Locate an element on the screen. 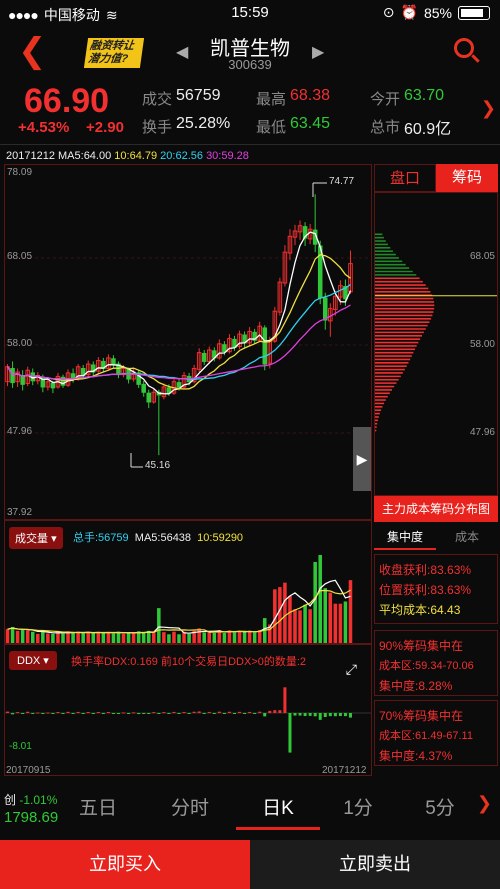 Image resolution: width=500 pixels, height=889 pixels. volume-panel: 成交量 ▾ 总手:56759 MA5:56438 10:59290 is located at coordinates (188, 582).